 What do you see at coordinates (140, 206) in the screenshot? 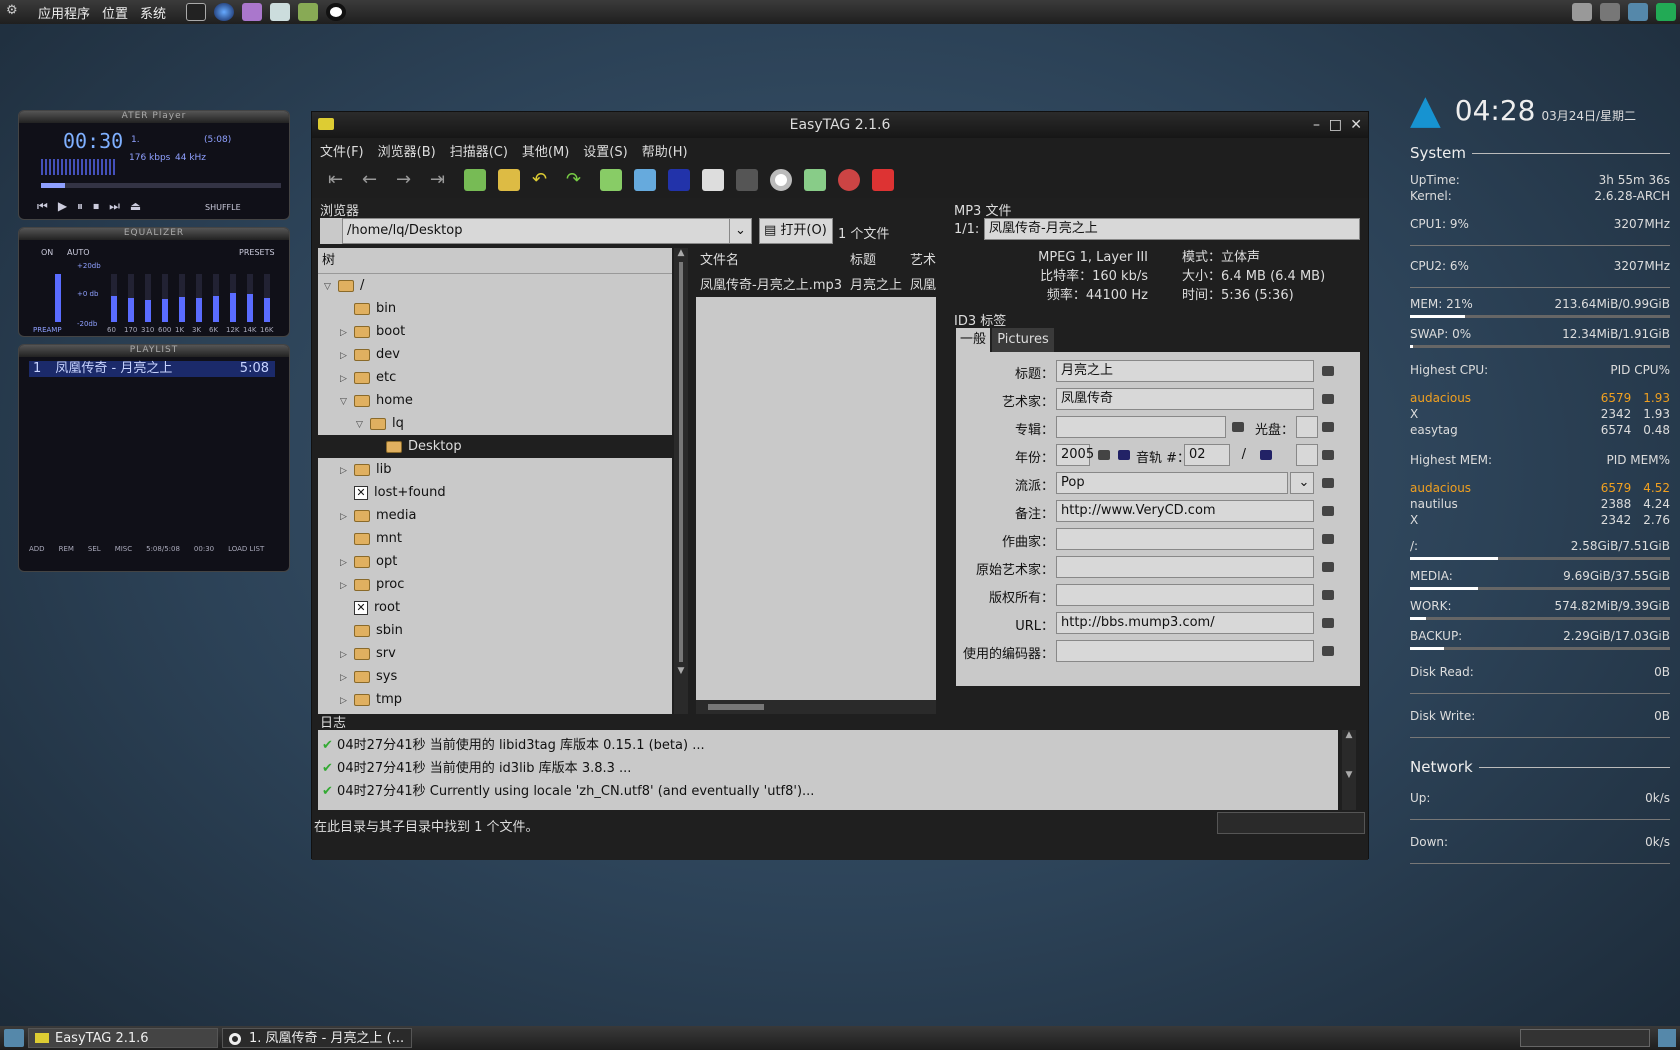
I see `eject-icon: ⏏` at bounding box center [140, 206].